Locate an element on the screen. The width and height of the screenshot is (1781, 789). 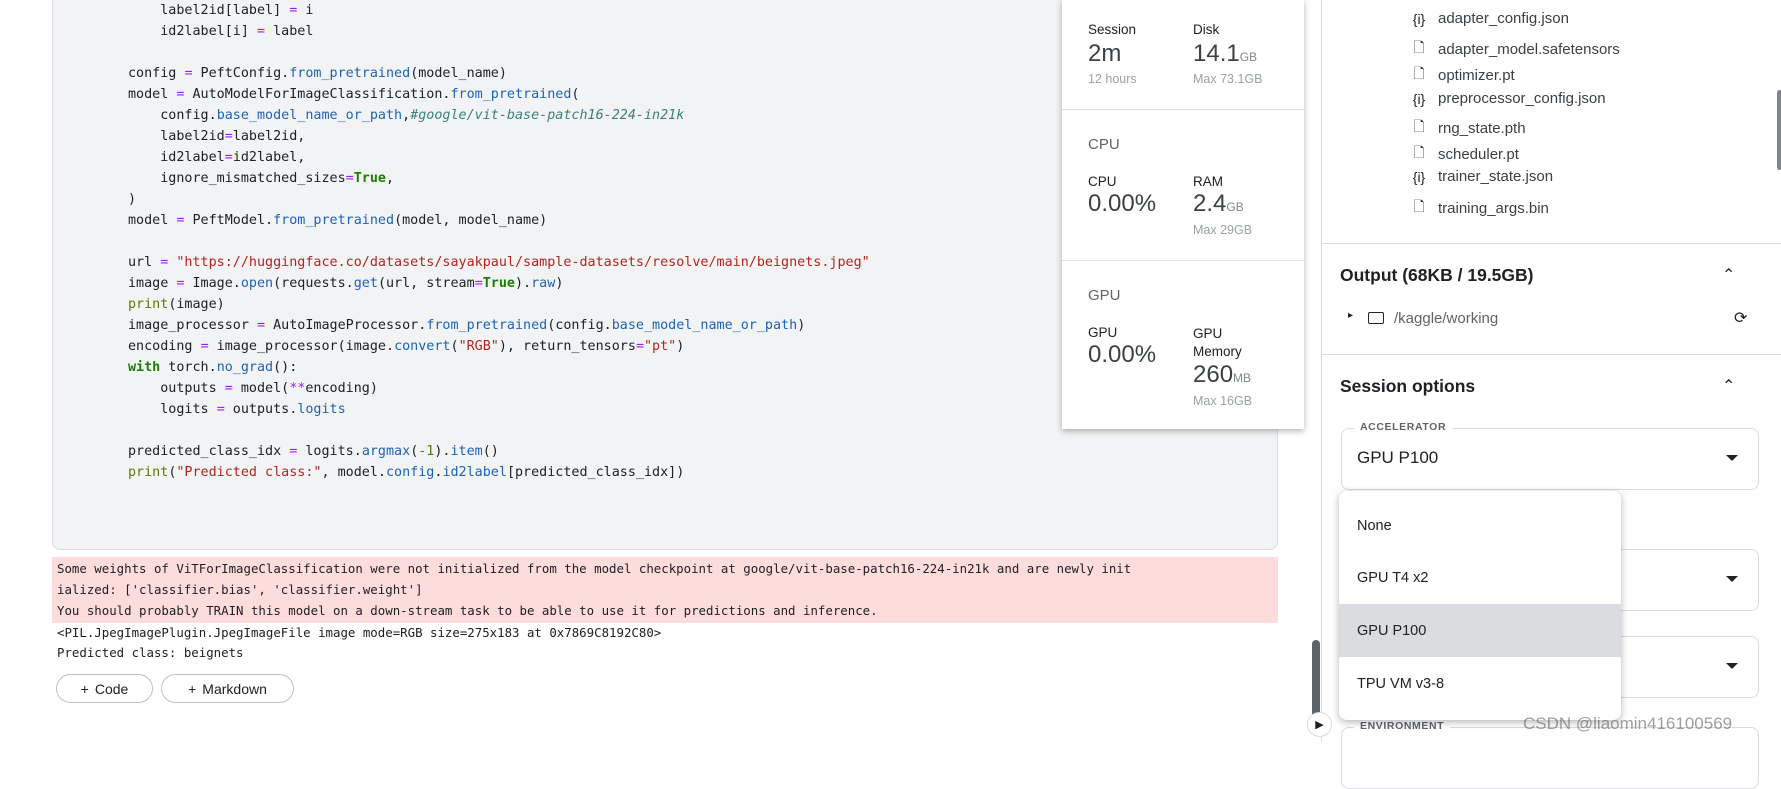
accelerator-select: ACCELERATOR GPU P100 is located at coordinates (1550, 455).